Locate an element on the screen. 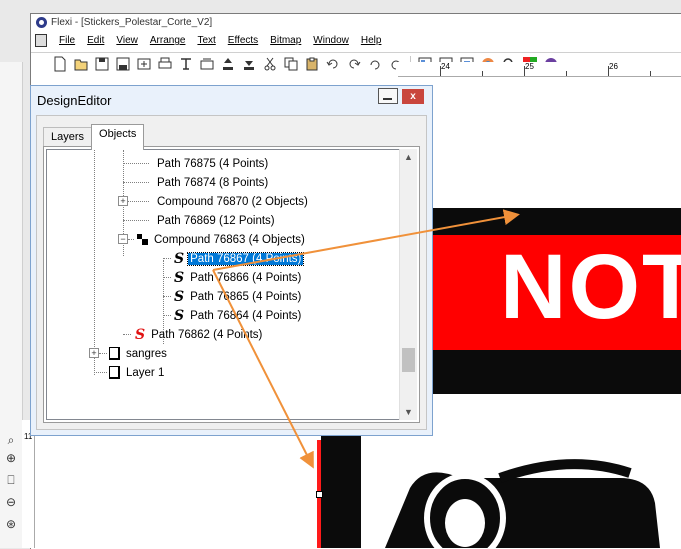 This screenshot has width=681, height=549. menu-file: File is located at coordinates (67, 40).